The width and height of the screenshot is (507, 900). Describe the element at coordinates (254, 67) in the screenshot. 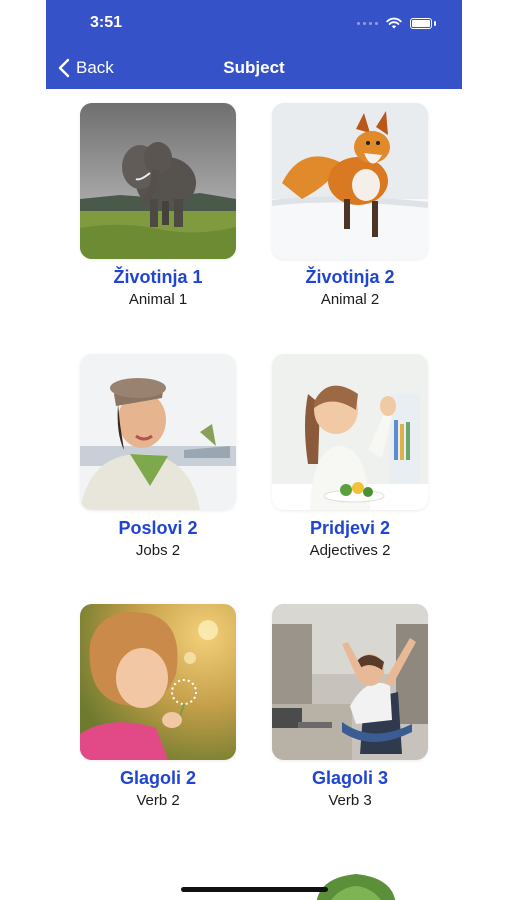

I see `page-title: Subject` at that location.